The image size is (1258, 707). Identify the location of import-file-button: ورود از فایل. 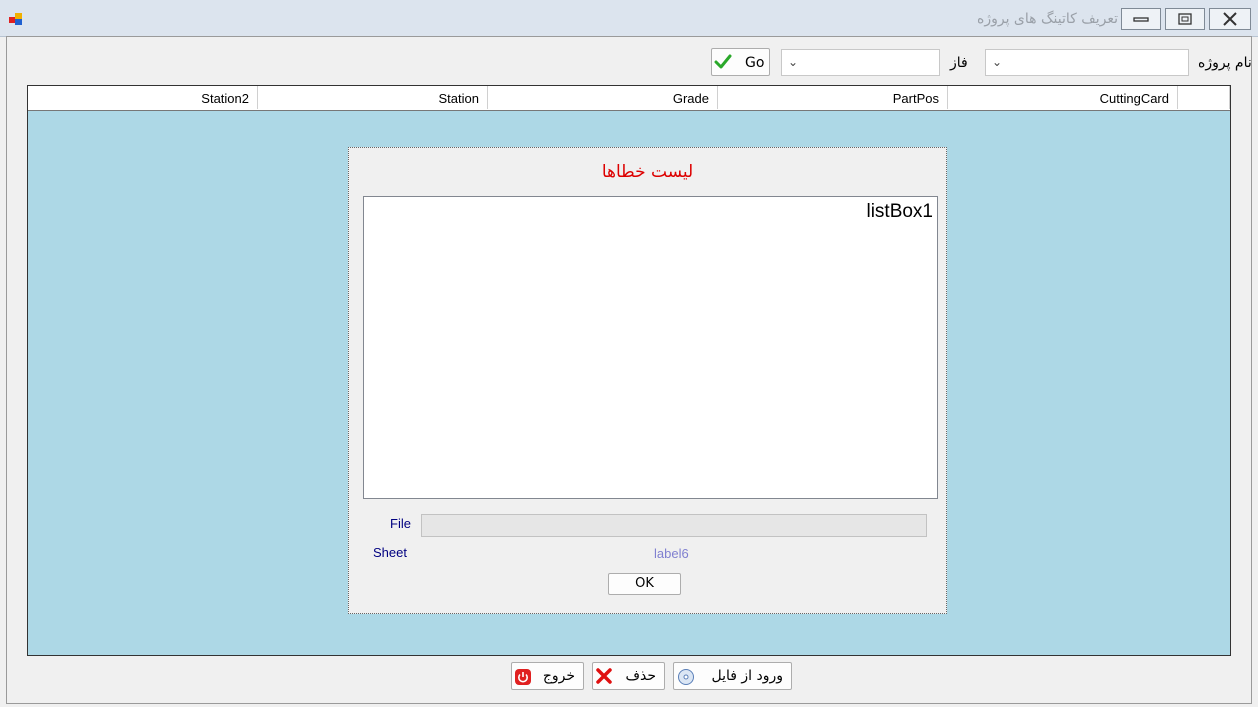
(732, 676).